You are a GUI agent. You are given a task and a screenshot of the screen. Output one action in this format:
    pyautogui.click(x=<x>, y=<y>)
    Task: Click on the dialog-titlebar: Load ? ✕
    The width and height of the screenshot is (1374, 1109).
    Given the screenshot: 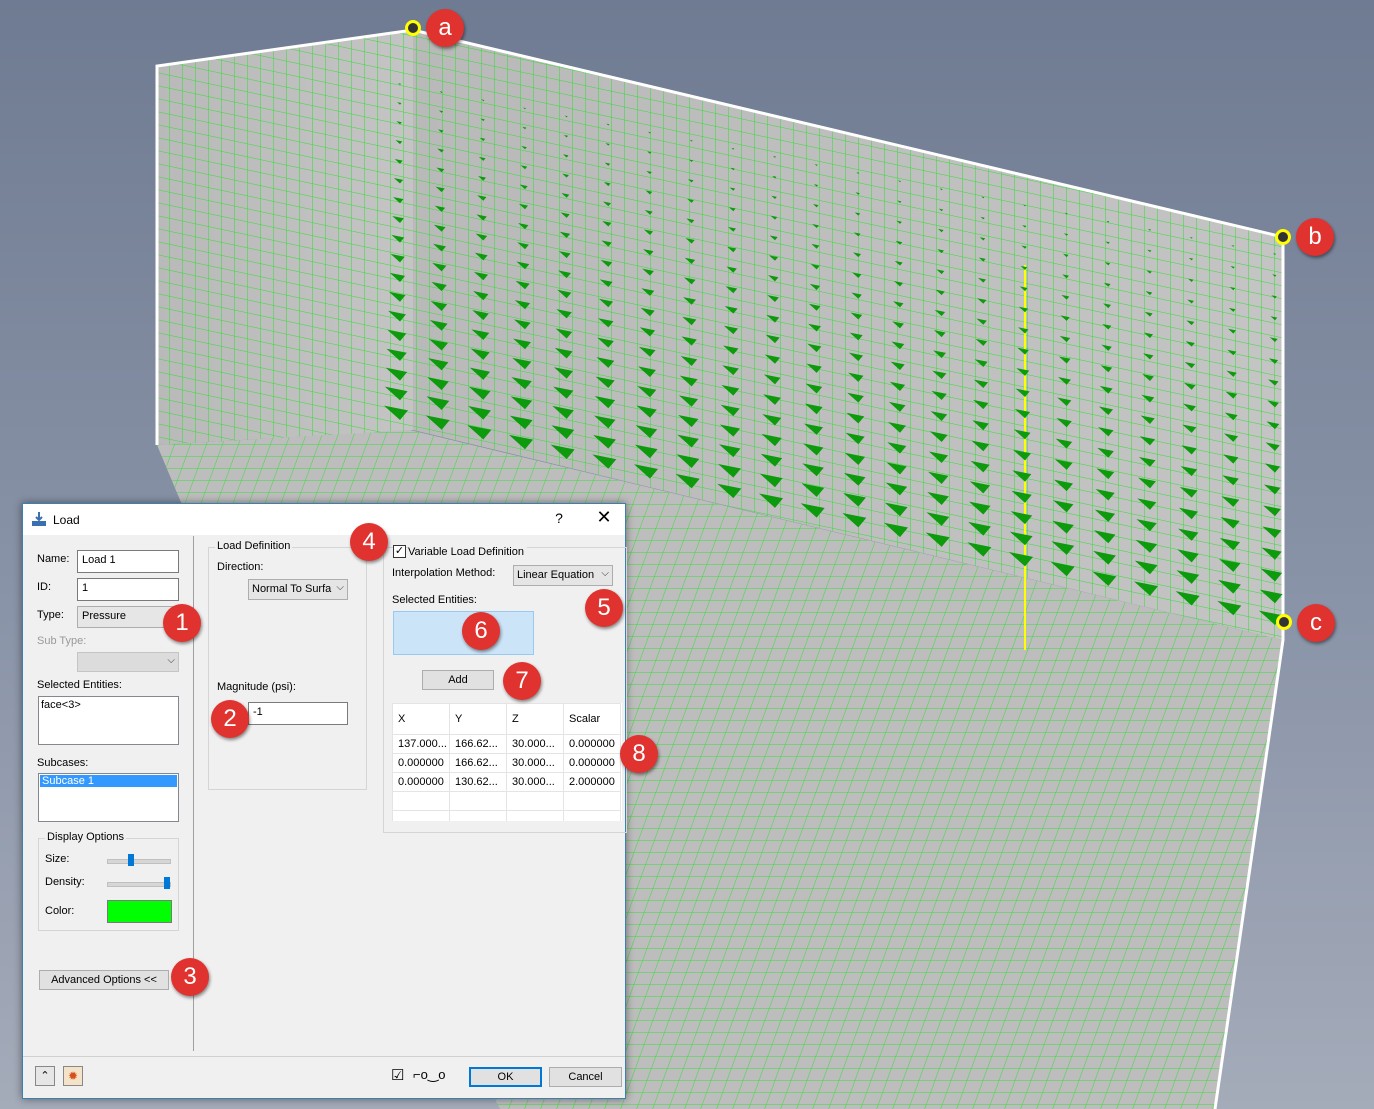 What is the action you would take?
    pyautogui.click(x=324, y=519)
    